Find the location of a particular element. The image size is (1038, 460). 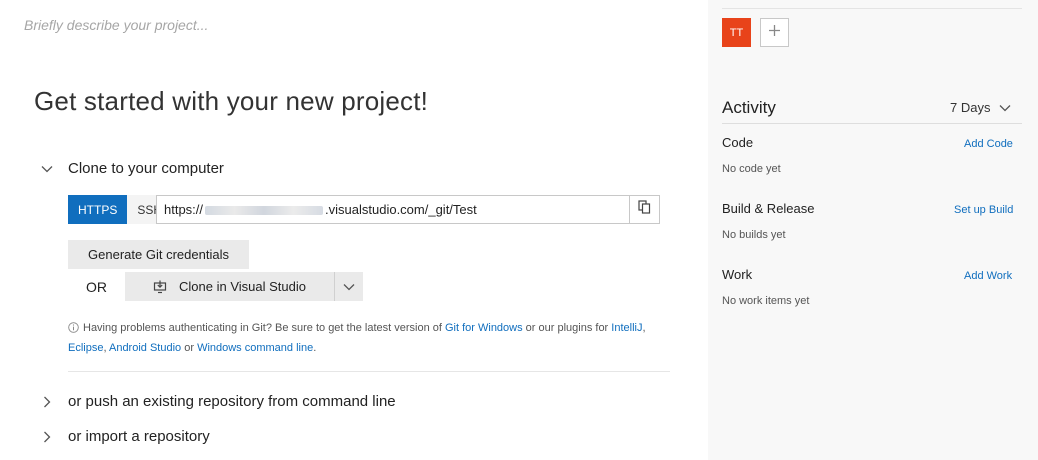

plus-icon is located at coordinates (774, 33).